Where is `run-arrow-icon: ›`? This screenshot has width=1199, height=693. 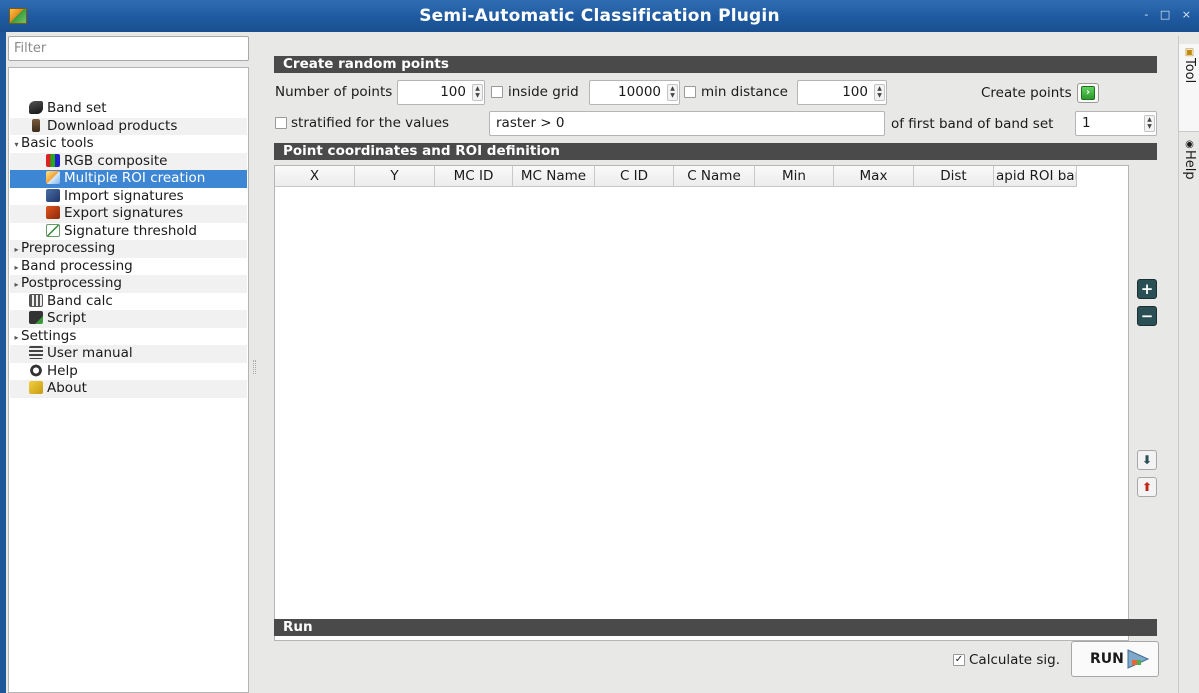
run-arrow-icon: › is located at coordinates (1088, 93).